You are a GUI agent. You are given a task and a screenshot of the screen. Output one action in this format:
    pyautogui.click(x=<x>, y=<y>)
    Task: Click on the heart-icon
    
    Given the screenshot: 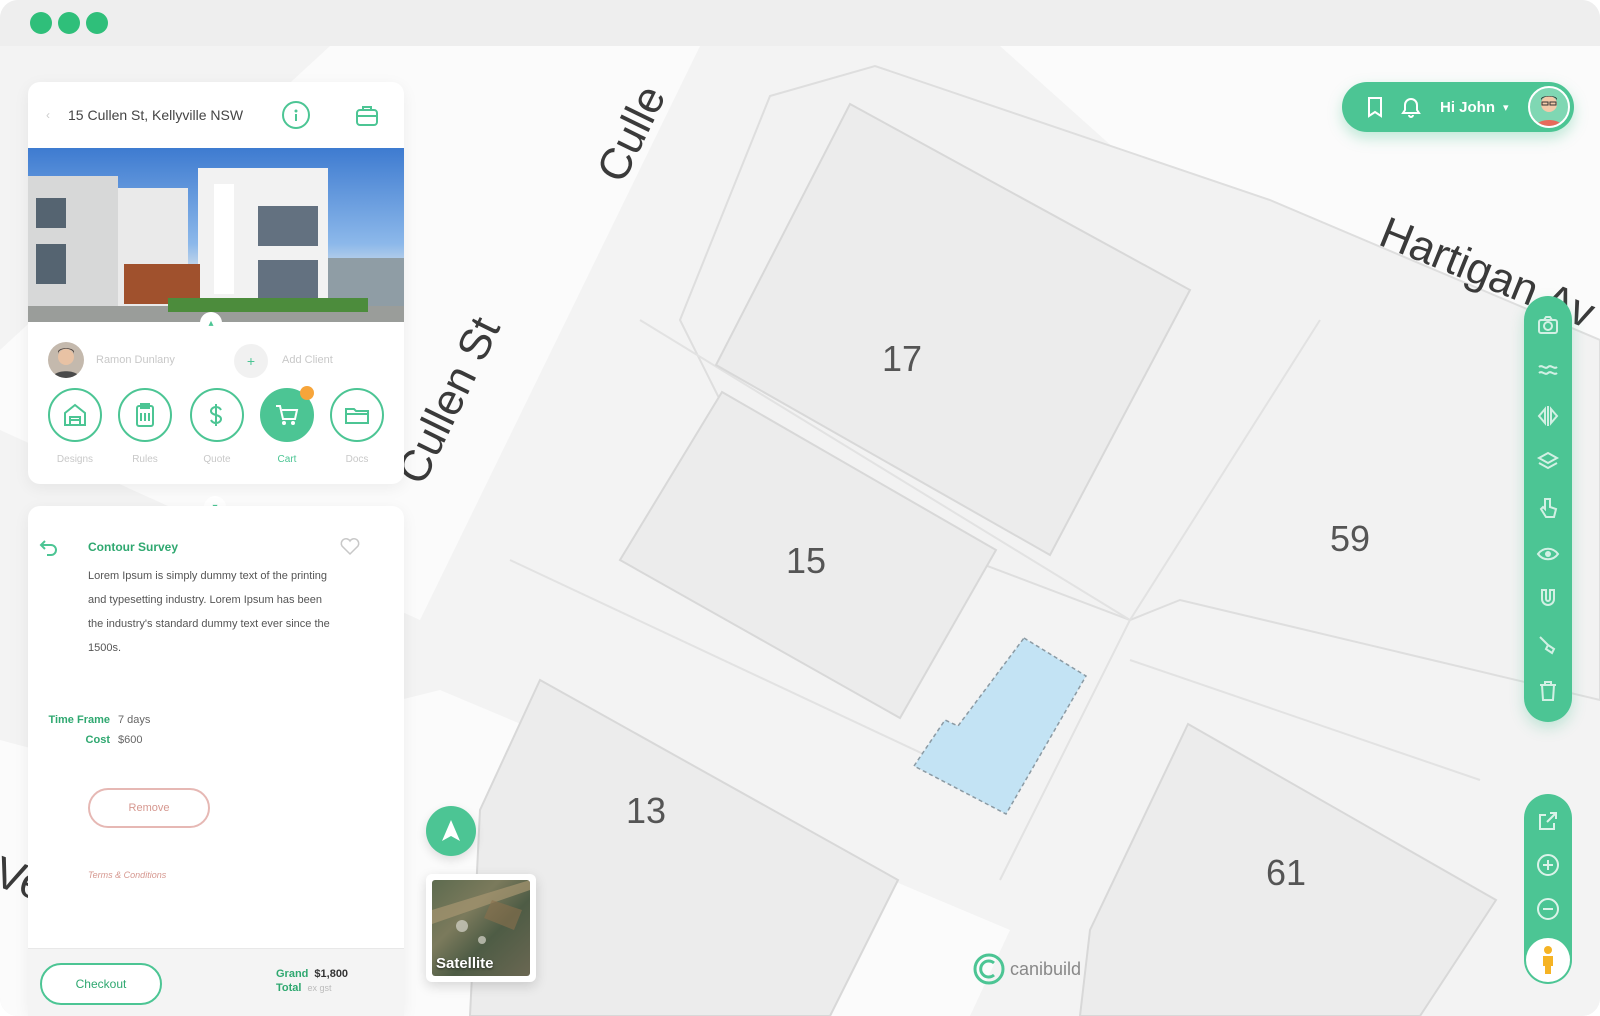 What is the action you would take?
    pyautogui.click(x=350, y=546)
    